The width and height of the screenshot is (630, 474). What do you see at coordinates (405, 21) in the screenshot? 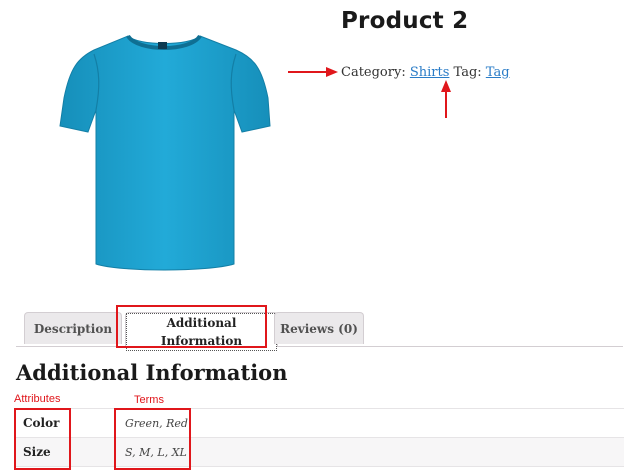
I see `product-title: Product 2` at bounding box center [405, 21].